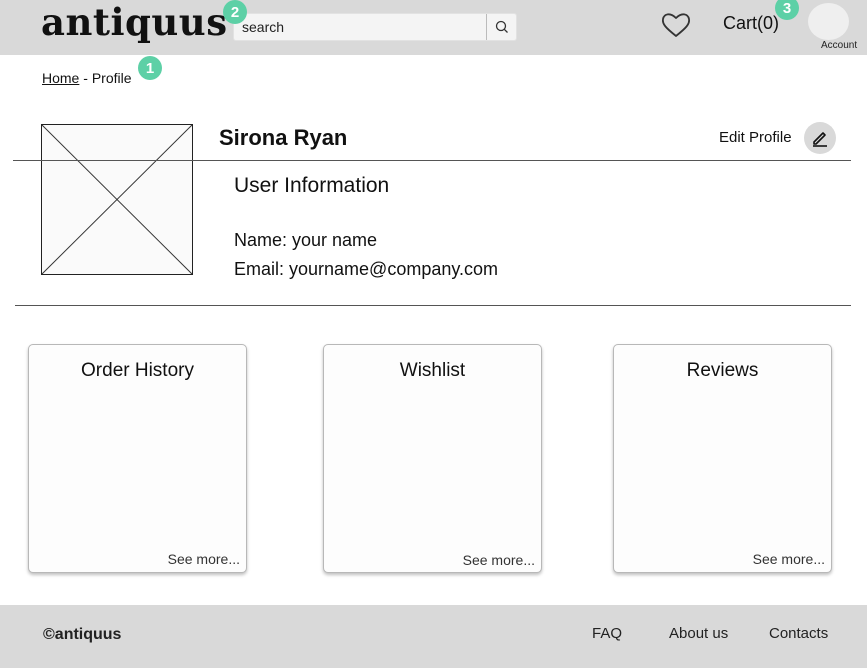  I want to click on card-title: Wishlist, so click(432, 370).